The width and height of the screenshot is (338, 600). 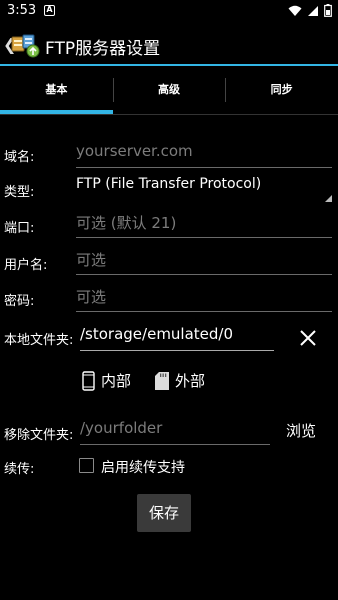 What do you see at coordinates (49, 10) in the screenshot?
I see `notification-a-icon: A` at bounding box center [49, 10].